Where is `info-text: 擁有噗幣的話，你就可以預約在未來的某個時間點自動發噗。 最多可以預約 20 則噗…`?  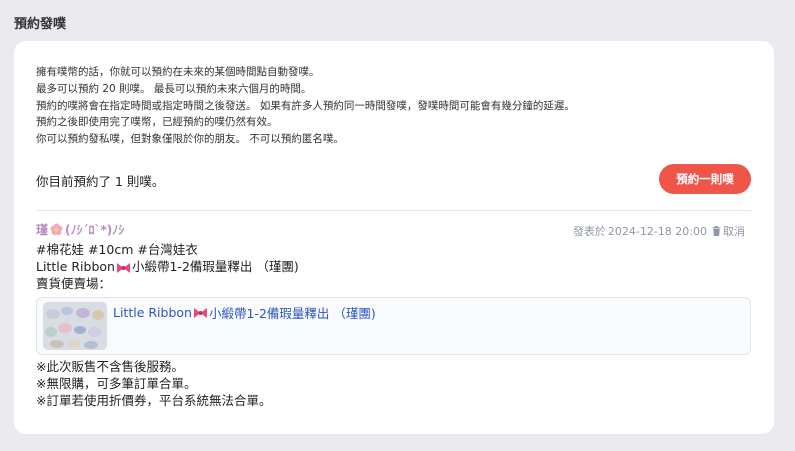 info-text: 擁有噗幣的話，你就可以預約在未來的某個時間點自動發噗。 最多可以預約 20 則噗… is located at coordinates (305, 106).